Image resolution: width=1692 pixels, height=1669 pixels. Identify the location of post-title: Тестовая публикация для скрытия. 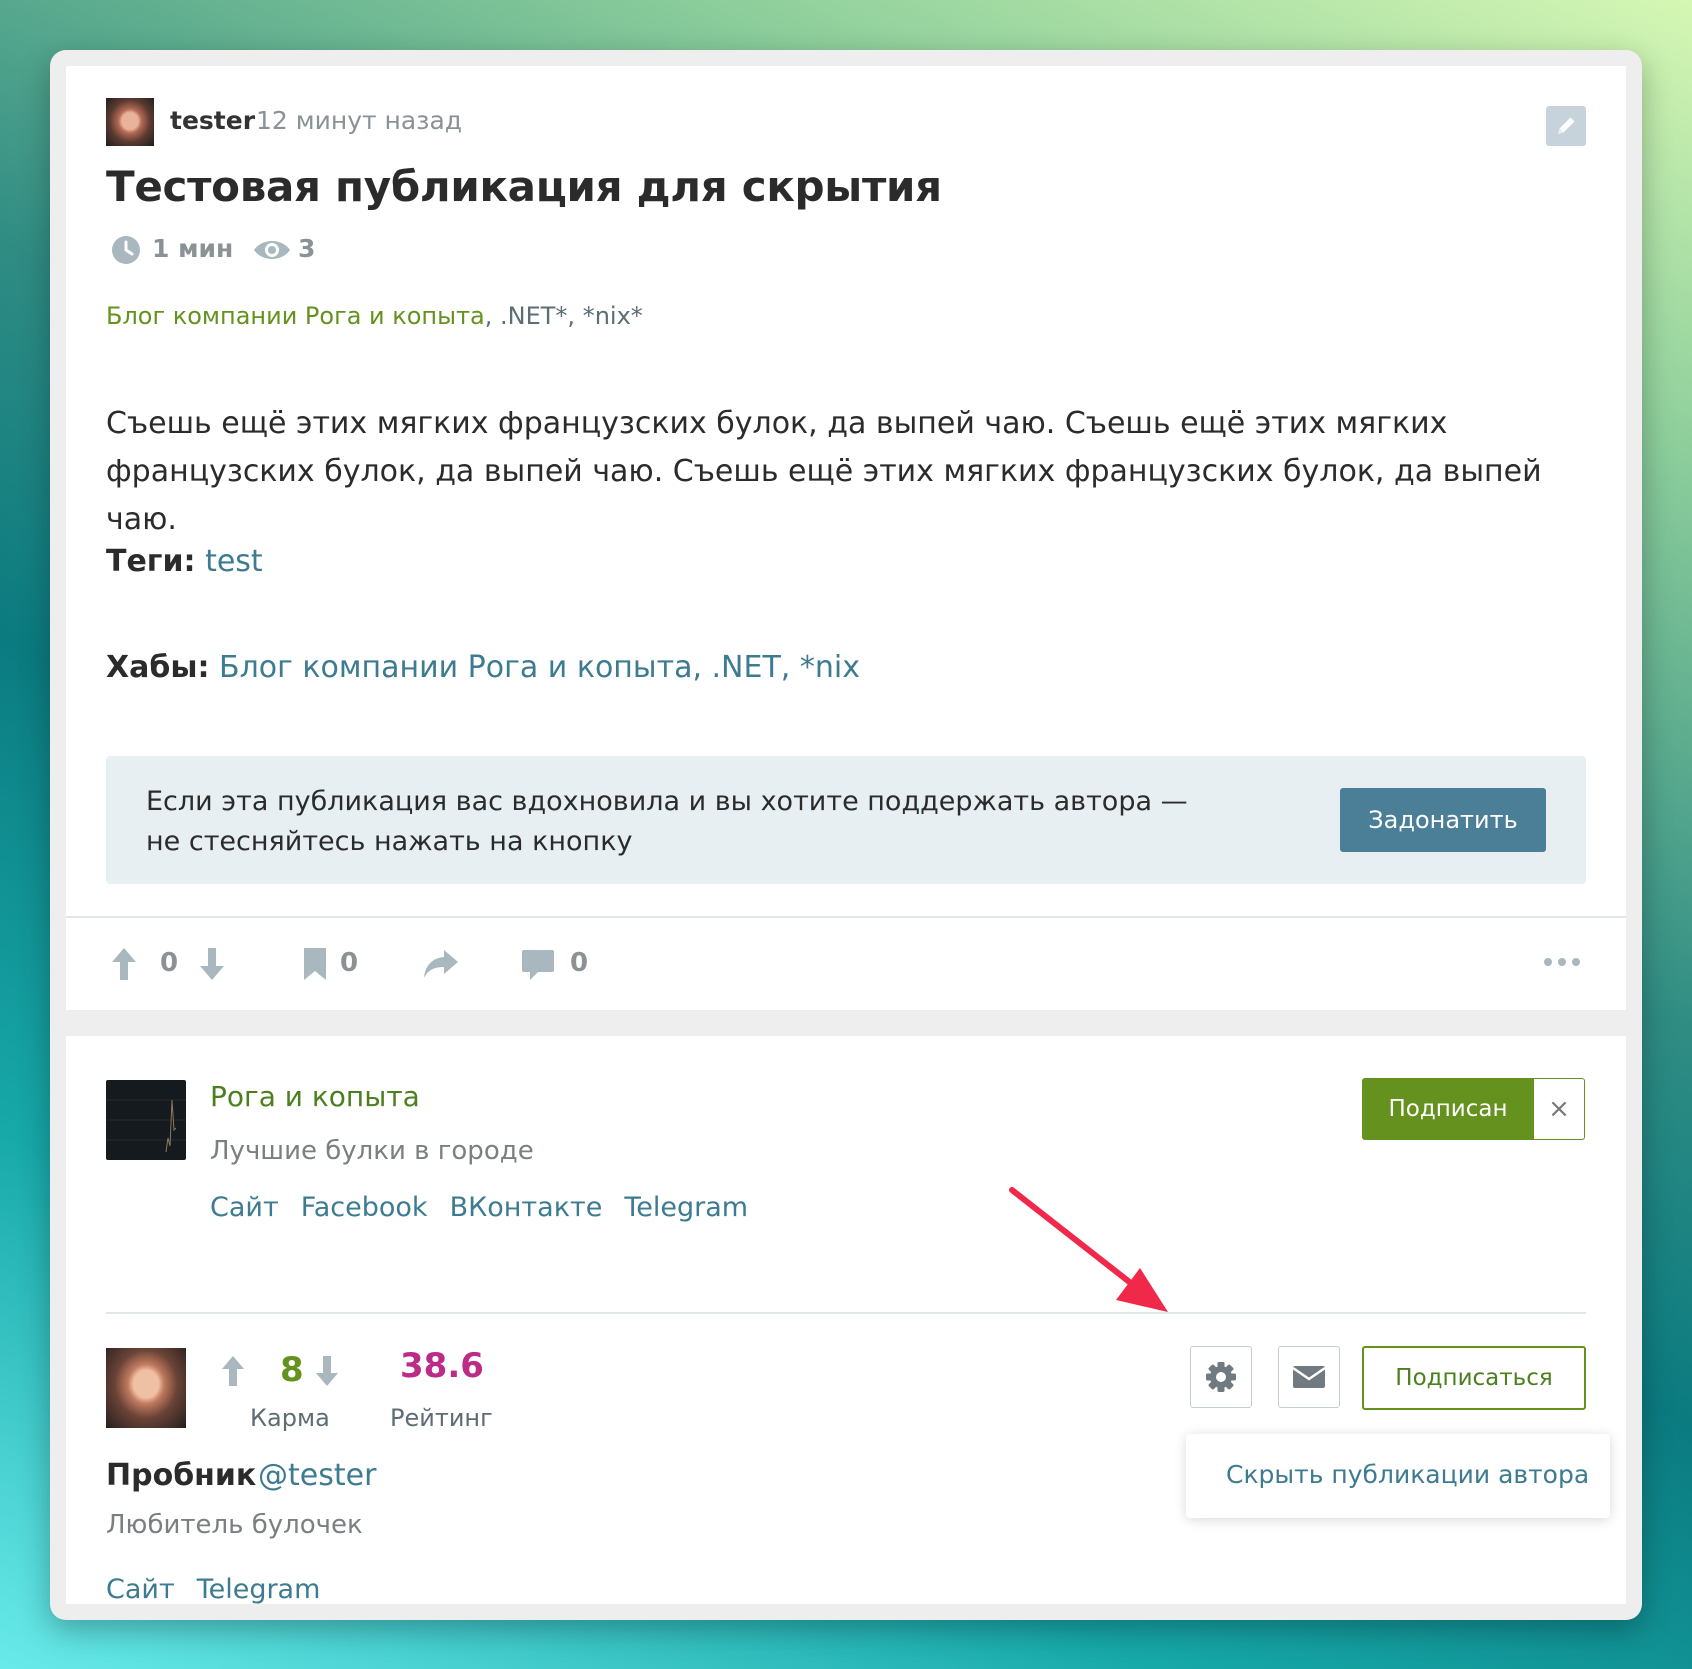
(524, 186).